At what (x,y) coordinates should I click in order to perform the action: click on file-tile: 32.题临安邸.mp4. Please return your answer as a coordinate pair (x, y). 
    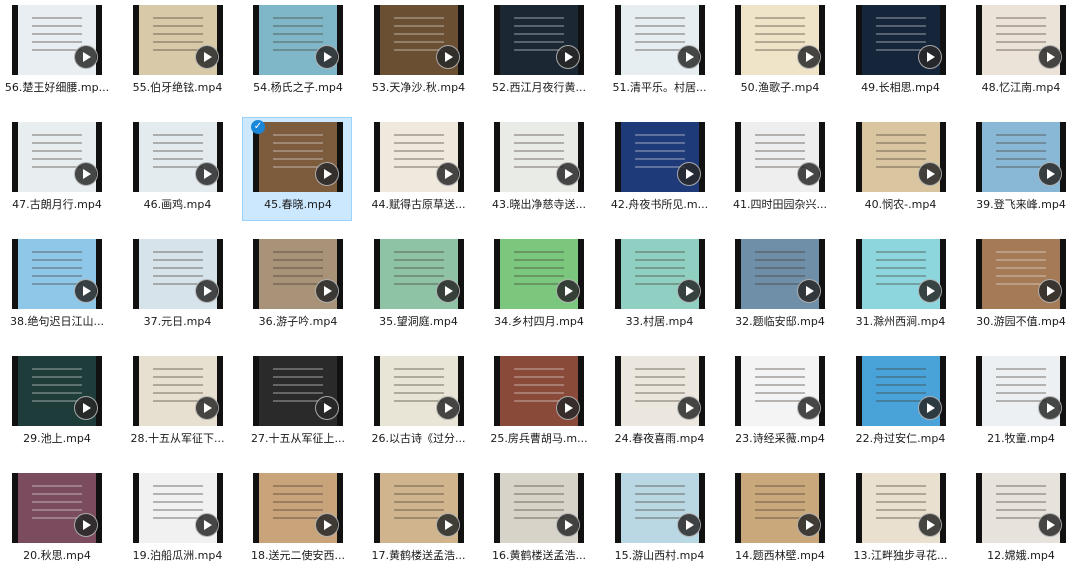
    Looking at the image, I should click on (779, 286).